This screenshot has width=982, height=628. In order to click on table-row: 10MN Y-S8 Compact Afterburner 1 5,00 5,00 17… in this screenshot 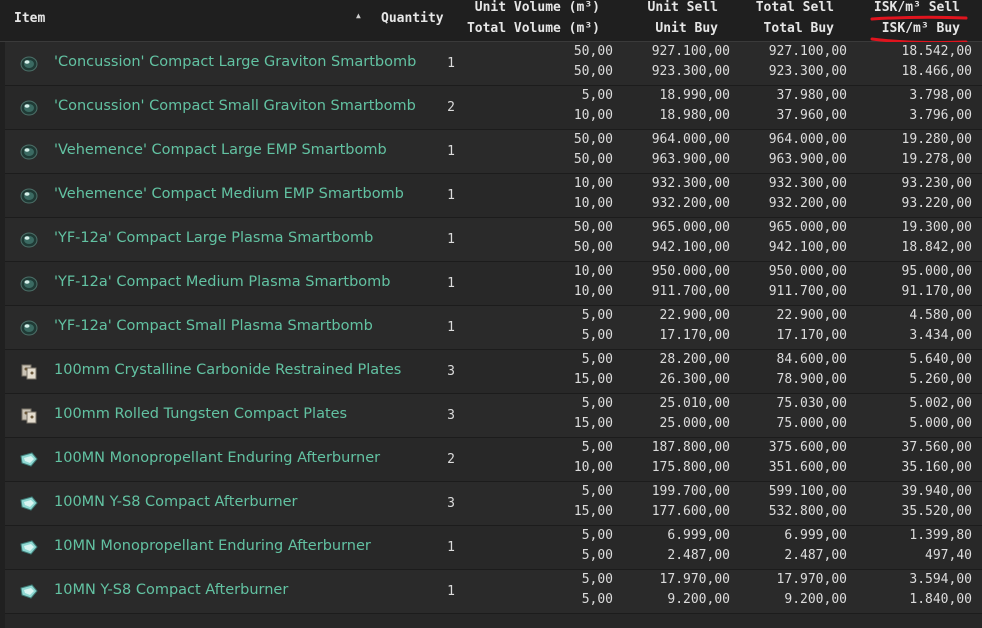, I will do `click(493, 592)`.